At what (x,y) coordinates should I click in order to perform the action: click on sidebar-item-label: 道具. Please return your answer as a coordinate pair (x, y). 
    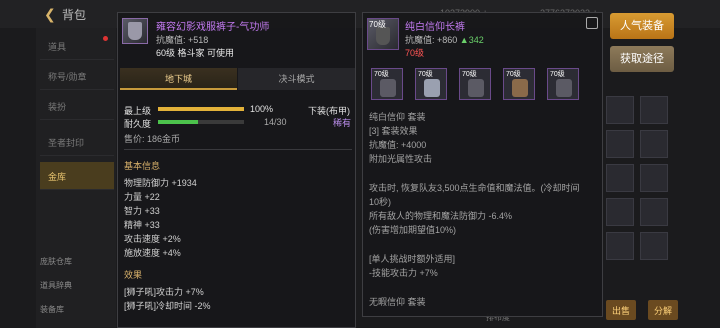
    Looking at the image, I should click on (57, 47).